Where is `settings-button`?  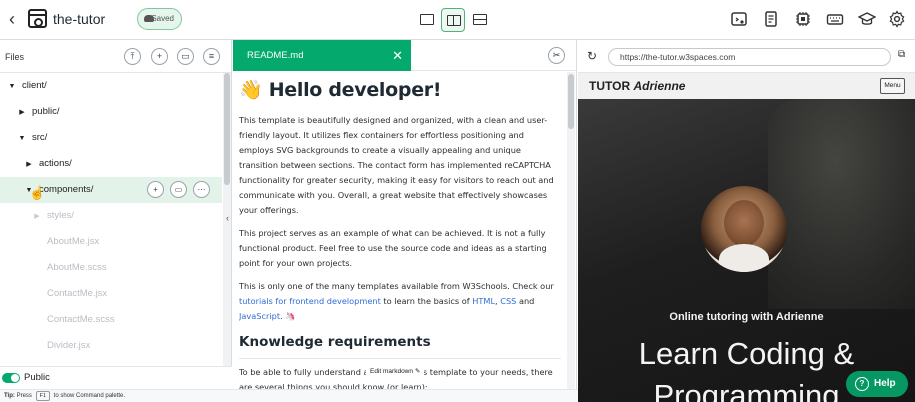
settings-button is located at coordinates (897, 19).